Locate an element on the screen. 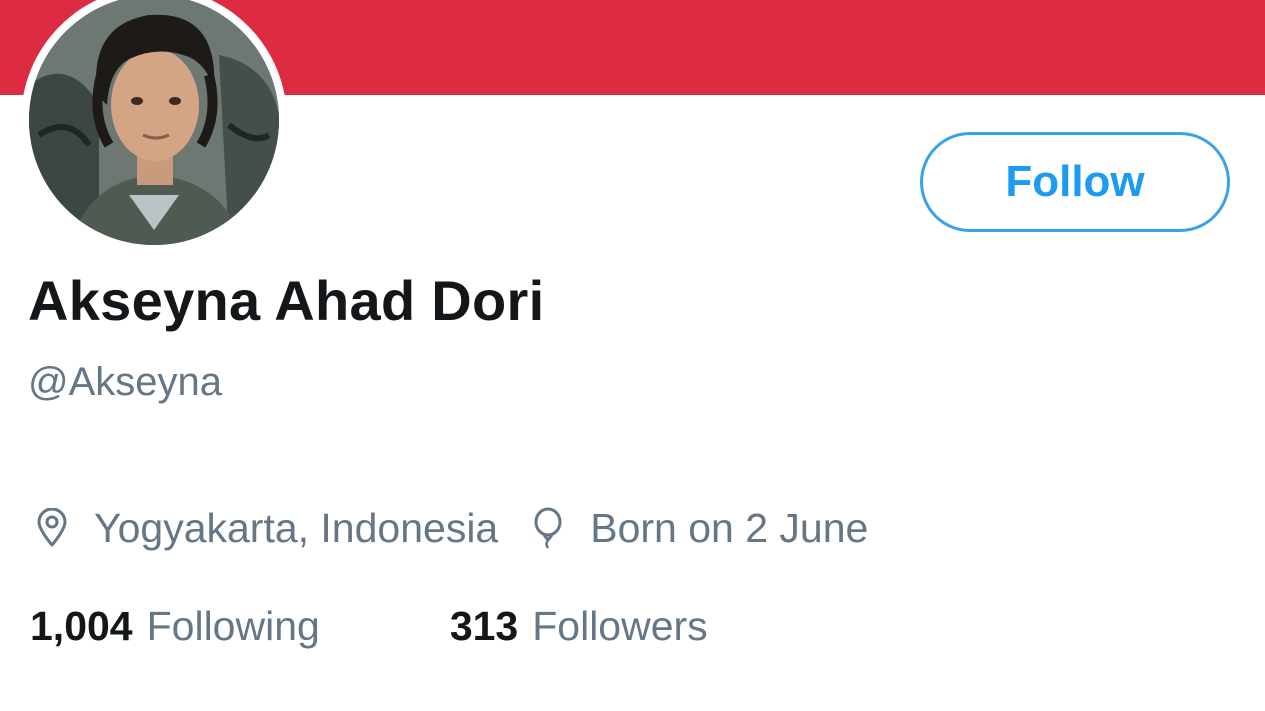 The width and height of the screenshot is (1265, 711). following-link: 1,004 Following is located at coordinates (175, 626).